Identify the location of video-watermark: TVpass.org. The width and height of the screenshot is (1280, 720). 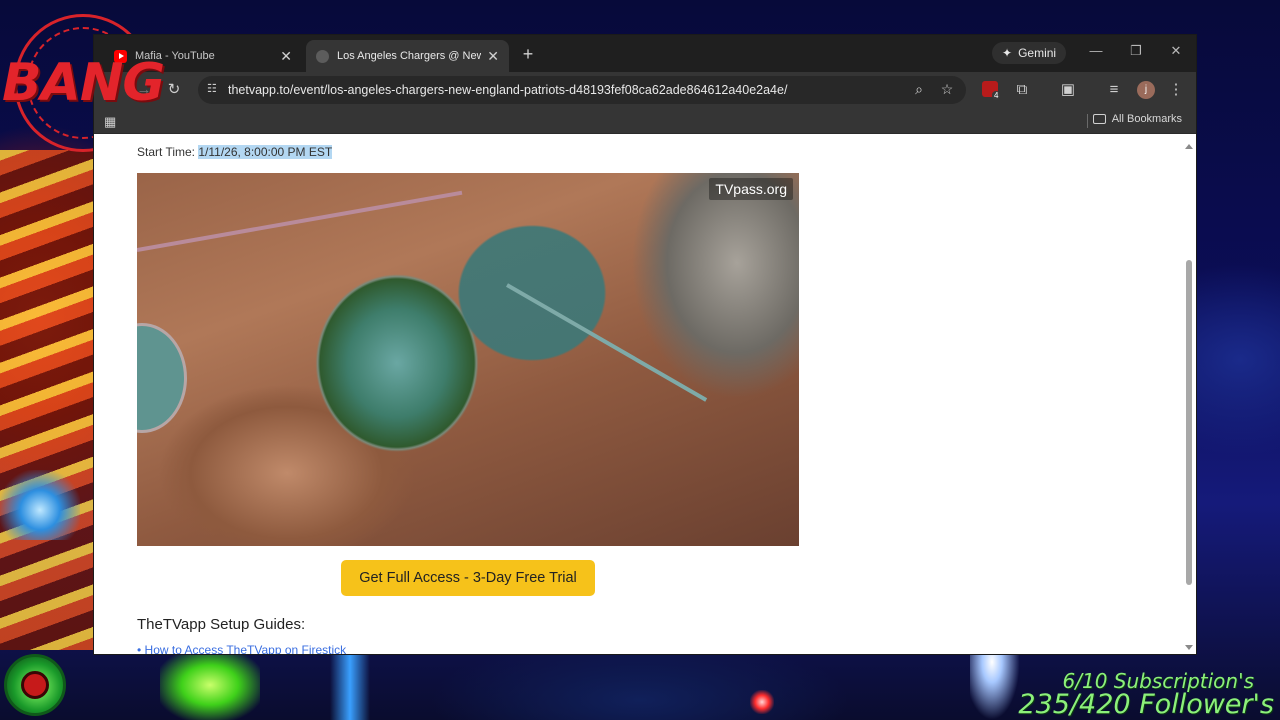
(751, 189).